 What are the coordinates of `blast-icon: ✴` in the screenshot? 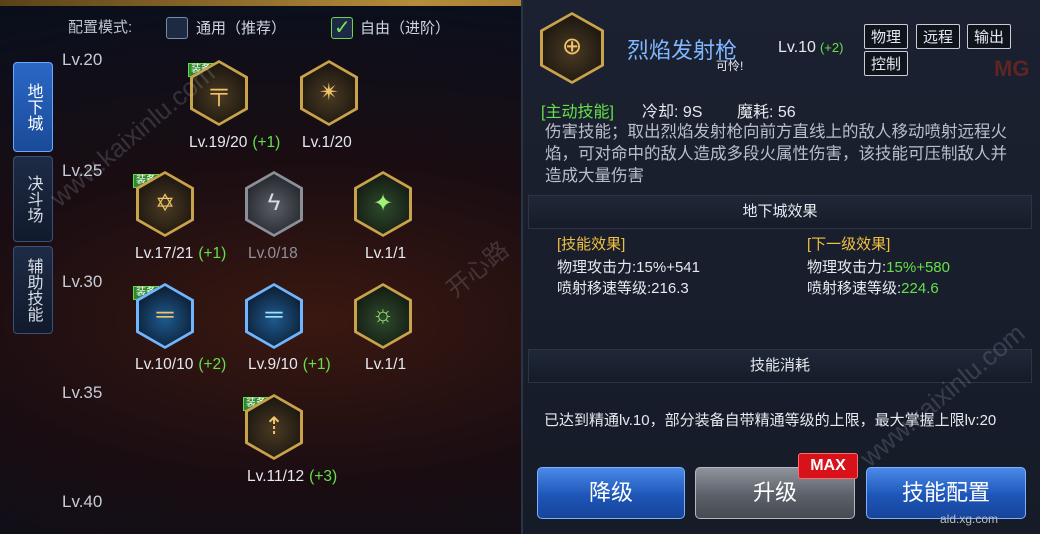 It's located at (329, 92).